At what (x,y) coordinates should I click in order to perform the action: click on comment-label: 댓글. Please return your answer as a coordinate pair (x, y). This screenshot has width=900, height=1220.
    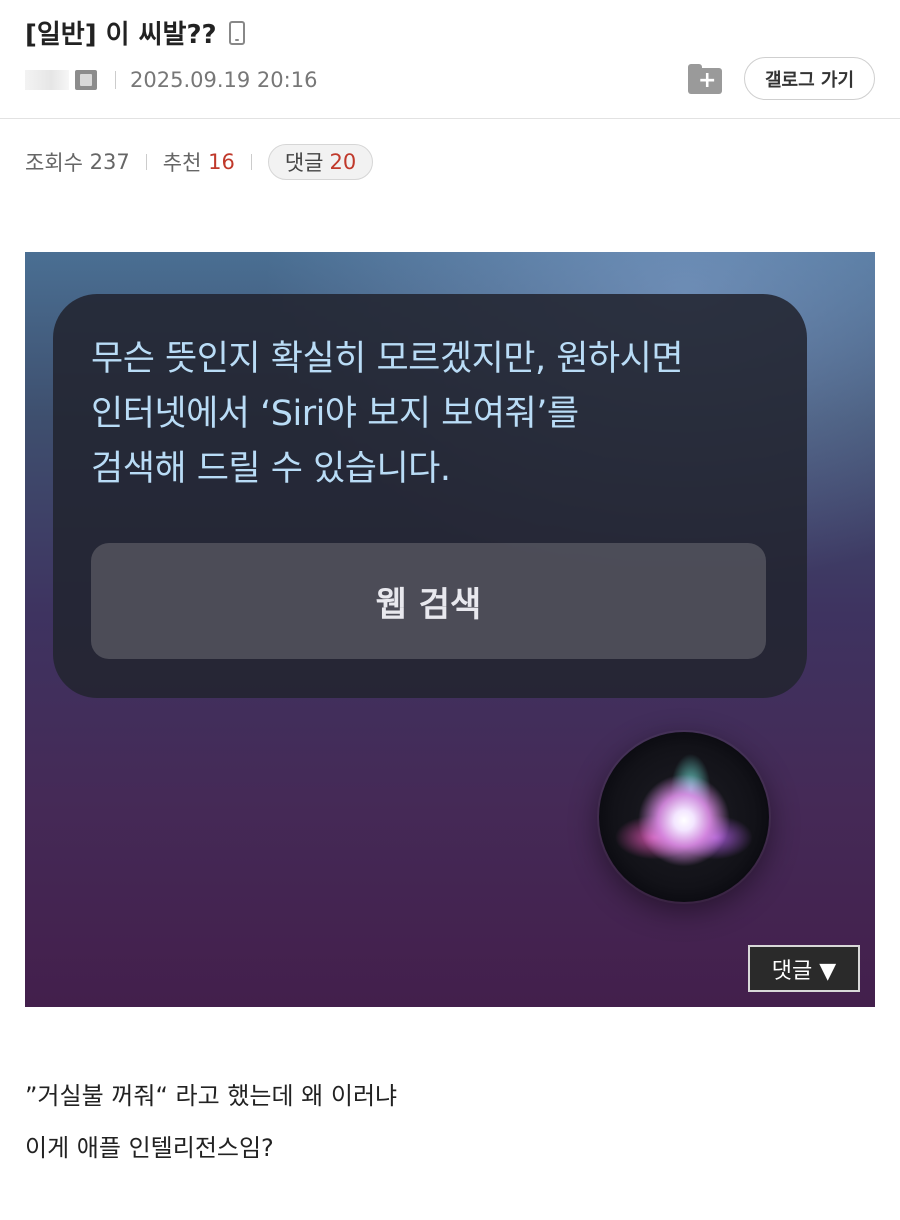
    Looking at the image, I should click on (304, 163).